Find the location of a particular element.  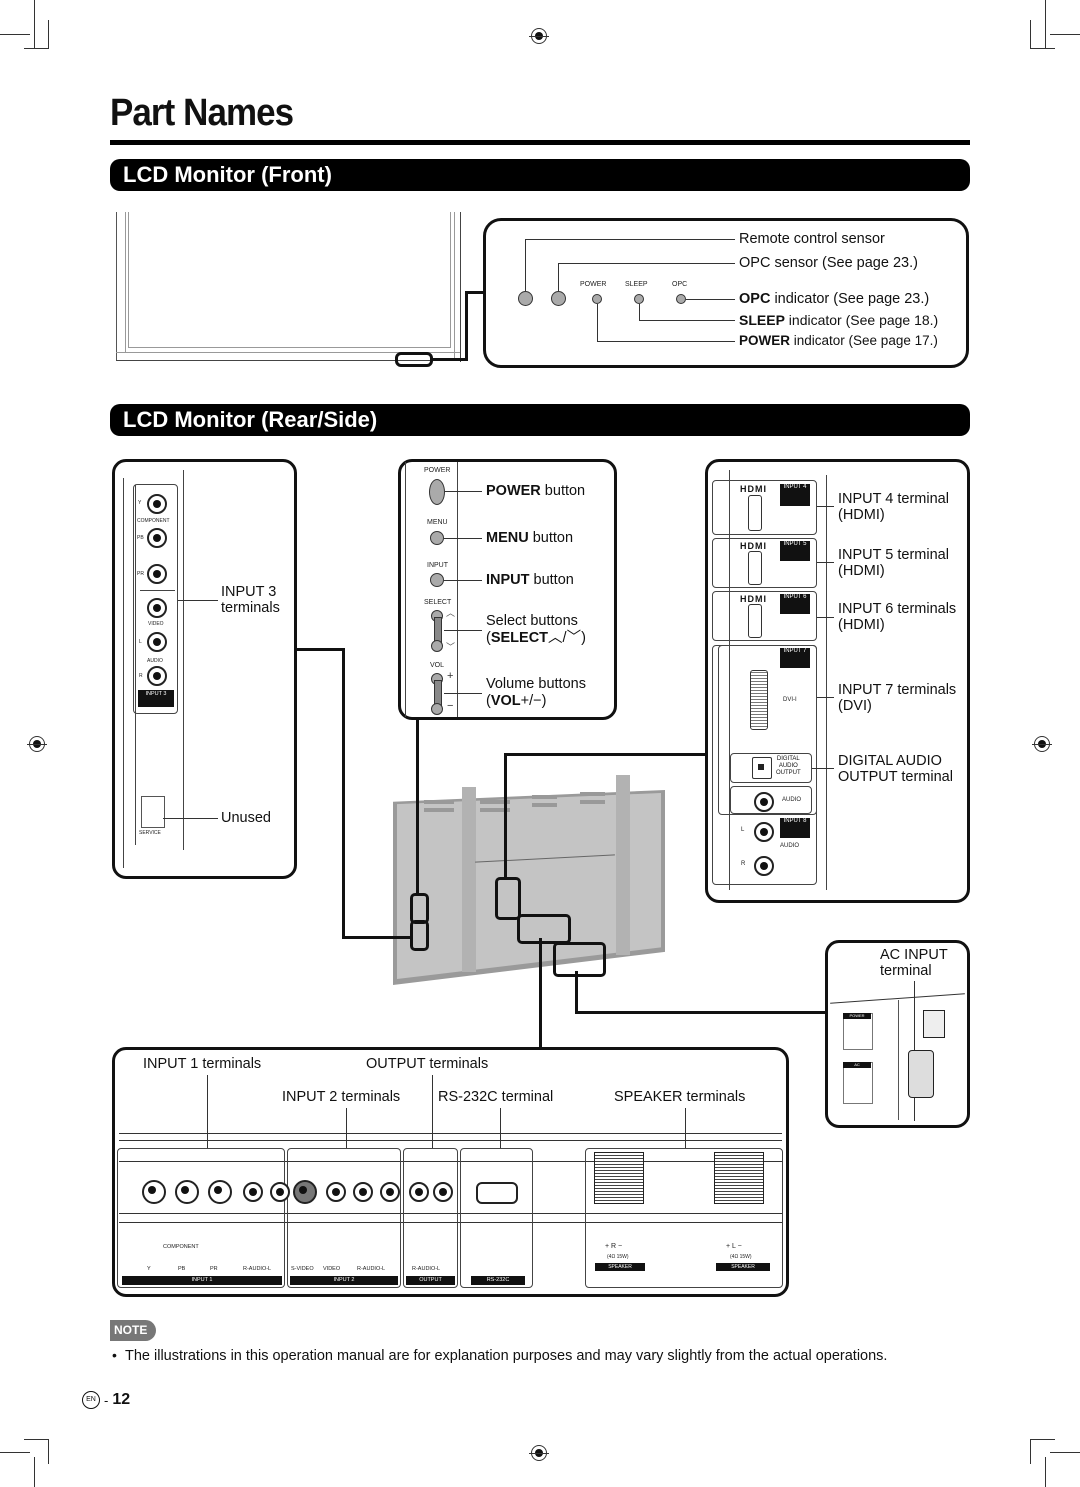

callout-rs232c: RS-232C terminal is located at coordinates (496, 1097).